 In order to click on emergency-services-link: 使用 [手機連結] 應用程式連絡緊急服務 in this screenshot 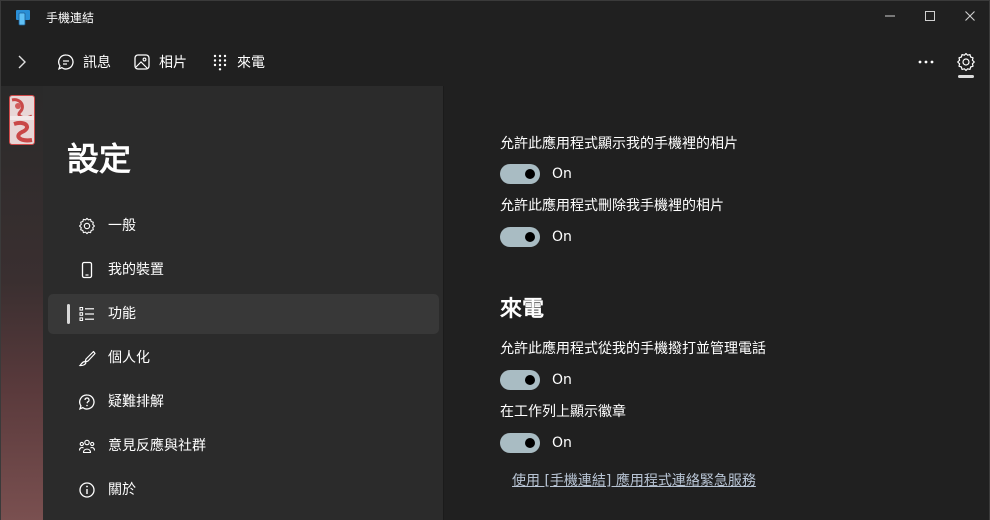, I will do `click(634, 480)`.